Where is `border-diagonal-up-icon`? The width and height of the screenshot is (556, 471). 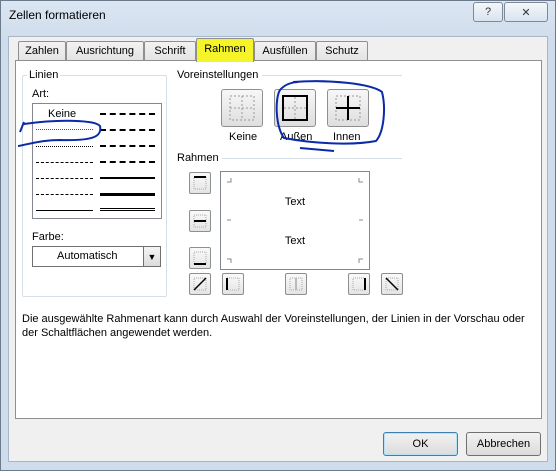
border-diagonal-up-icon is located at coordinates (200, 284).